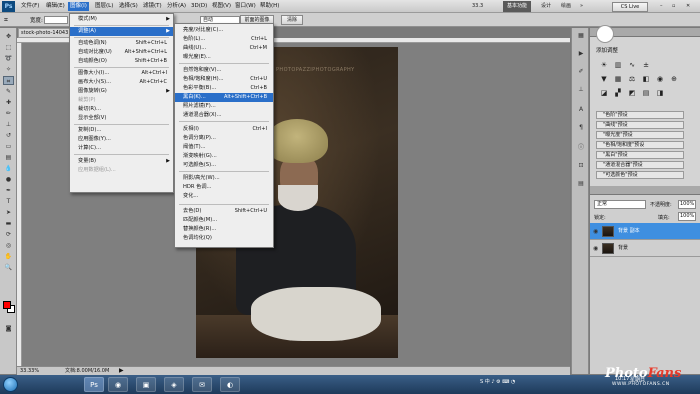 This screenshot has width=700, height=394. Describe the element at coordinates (581, 184) in the screenshot. I see `swatches-panel-icon: ▤` at that location.